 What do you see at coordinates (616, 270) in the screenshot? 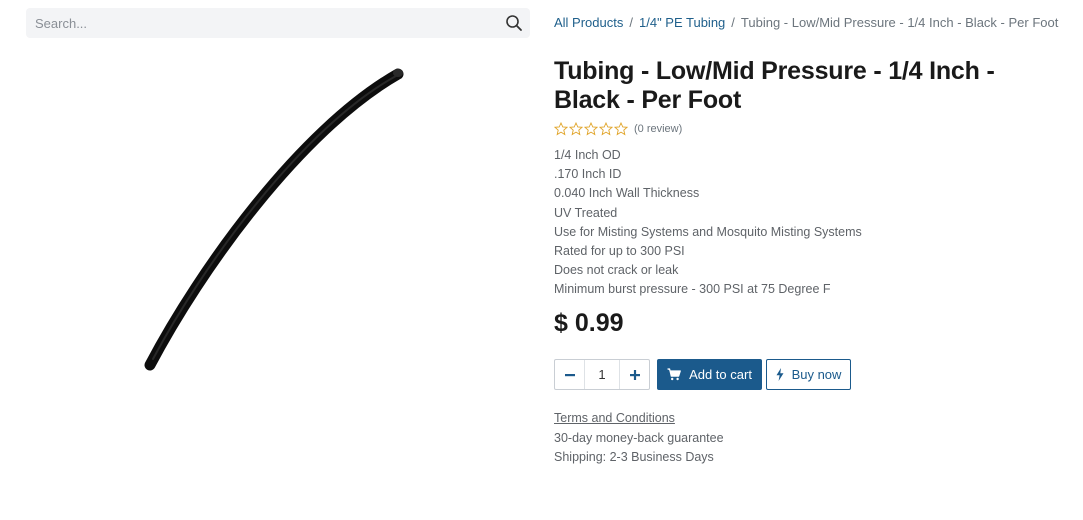
I see `description-line: Does not crack or leak` at bounding box center [616, 270].